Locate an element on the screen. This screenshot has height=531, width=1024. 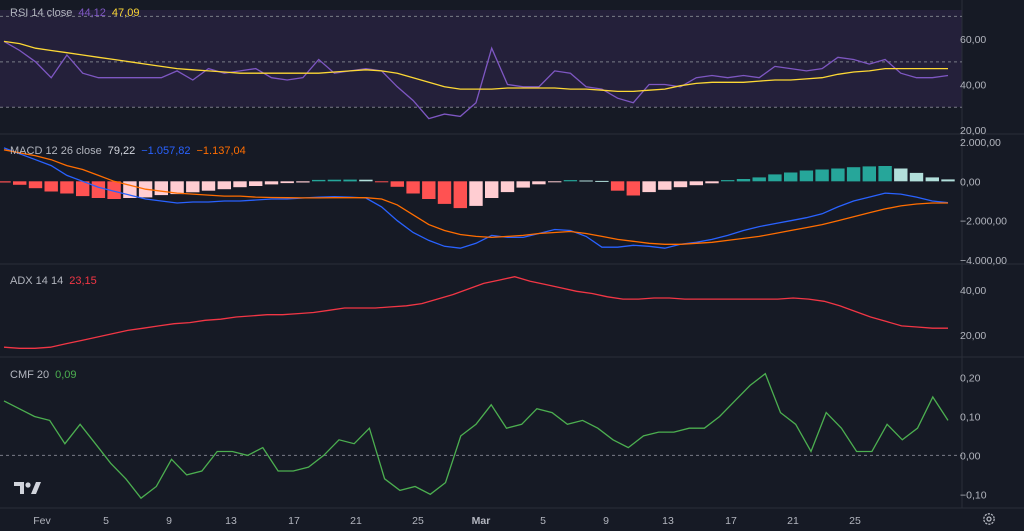
rsi-ma-value: 47,09 is located at coordinates (126, 13).